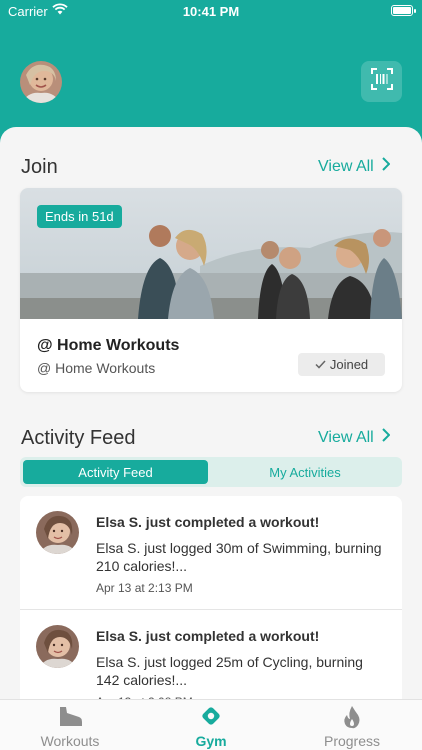 The image size is (422, 750). I want to click on shoe-icon, so click(70, 716).